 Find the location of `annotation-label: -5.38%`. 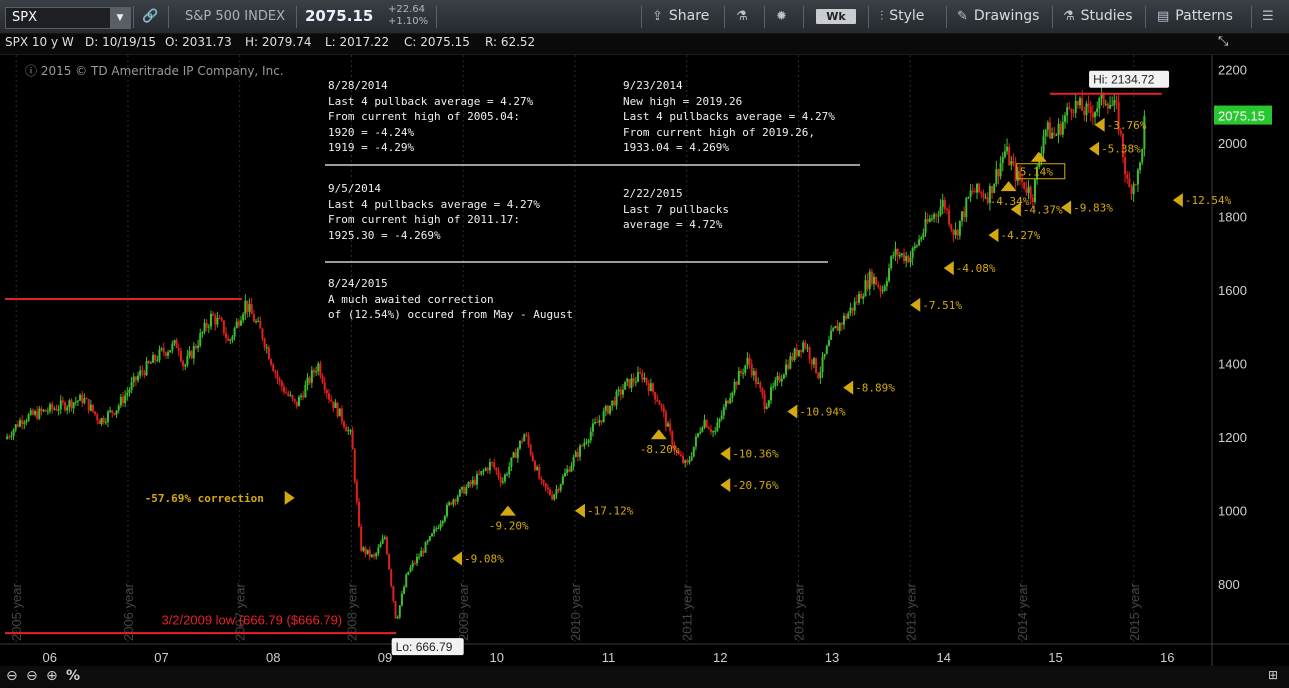

annotation-label: -5.38% is located at coordinates (1121, 149).